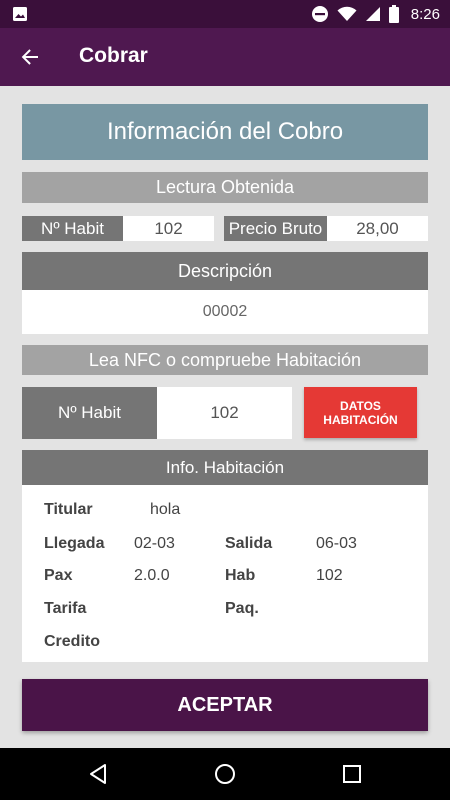  What do you see at coordinates (225, 14) in the screenshot?
I see `status-bar: 8:26` at bounding box center [225, 14].